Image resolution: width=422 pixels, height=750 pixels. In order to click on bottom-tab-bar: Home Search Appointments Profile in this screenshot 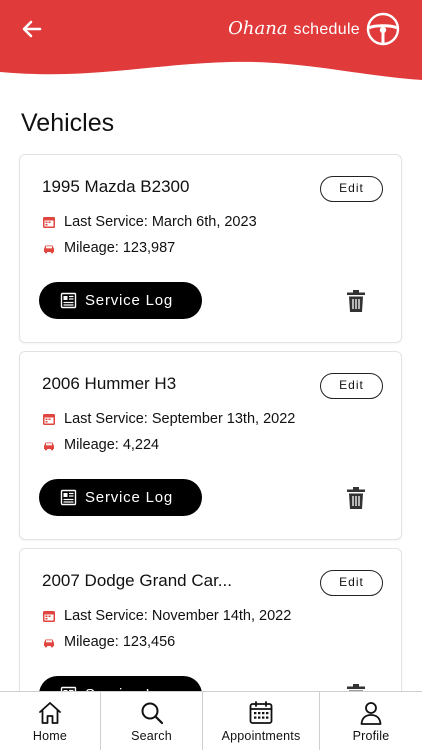, I will do `click(211, 720)`.